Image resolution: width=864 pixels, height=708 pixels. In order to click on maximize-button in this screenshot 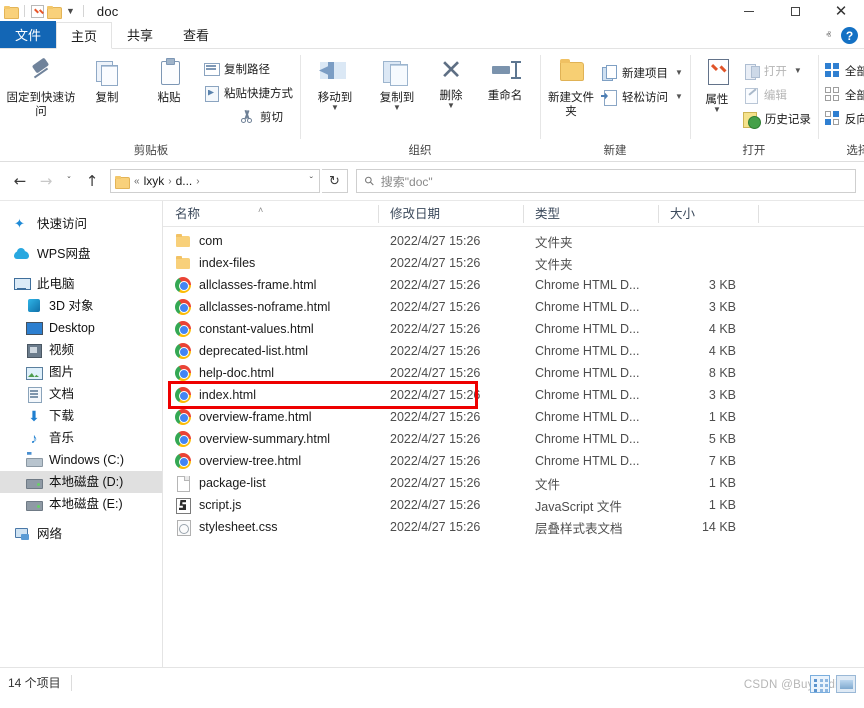, I will do `click(795, 11)`.